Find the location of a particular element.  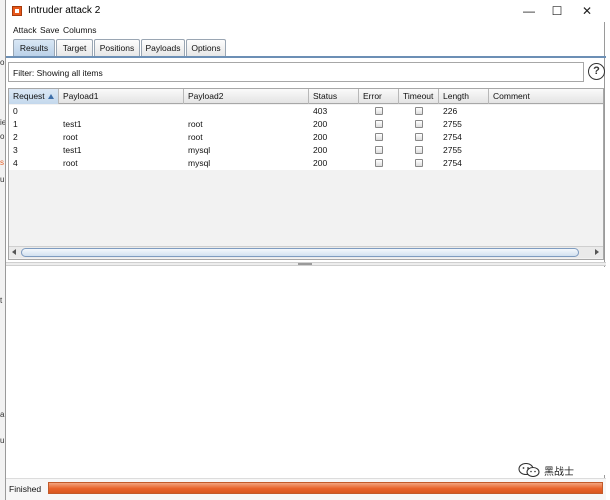

cell-length: 226 is located at coordinates (450, 111).